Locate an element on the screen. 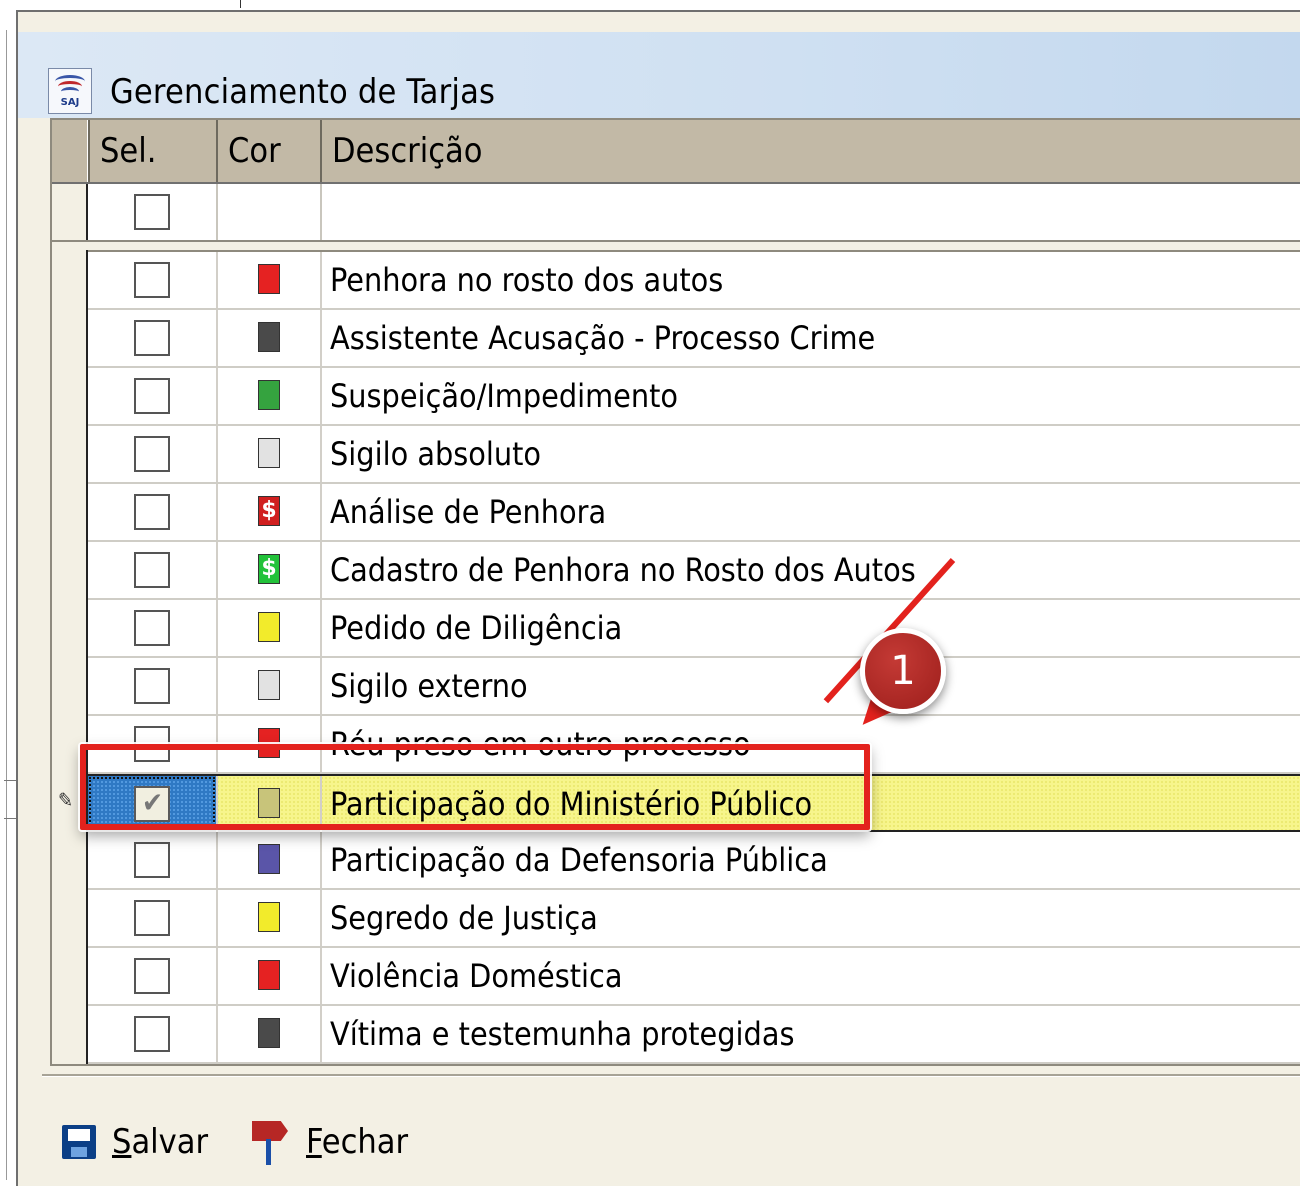 This screenshot has height=1186, width=1300. background-divider is located at coordinates (6, 605).